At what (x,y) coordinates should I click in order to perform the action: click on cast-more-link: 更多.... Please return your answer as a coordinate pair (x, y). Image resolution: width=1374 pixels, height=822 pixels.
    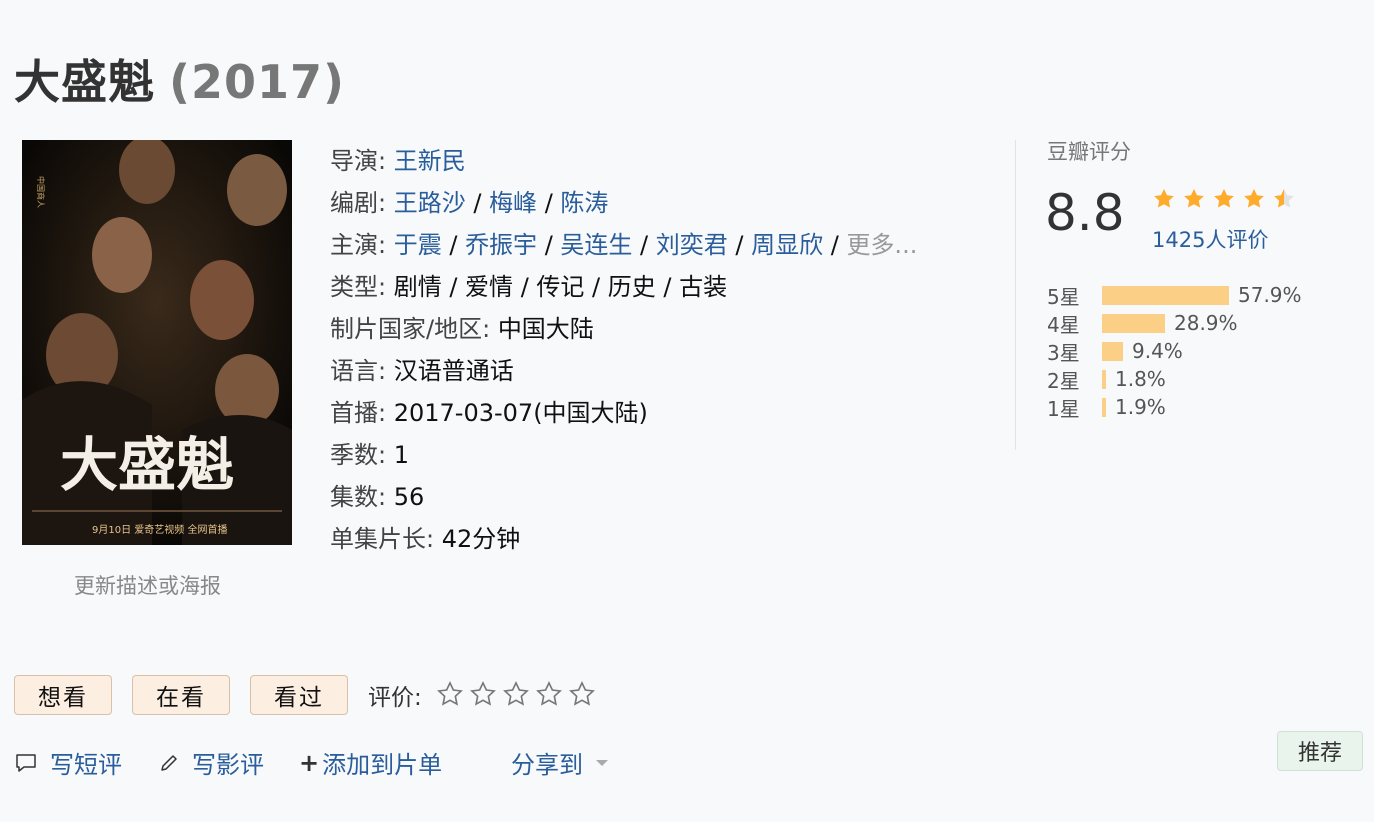
    Looking at the image, I should click on (881, 245).